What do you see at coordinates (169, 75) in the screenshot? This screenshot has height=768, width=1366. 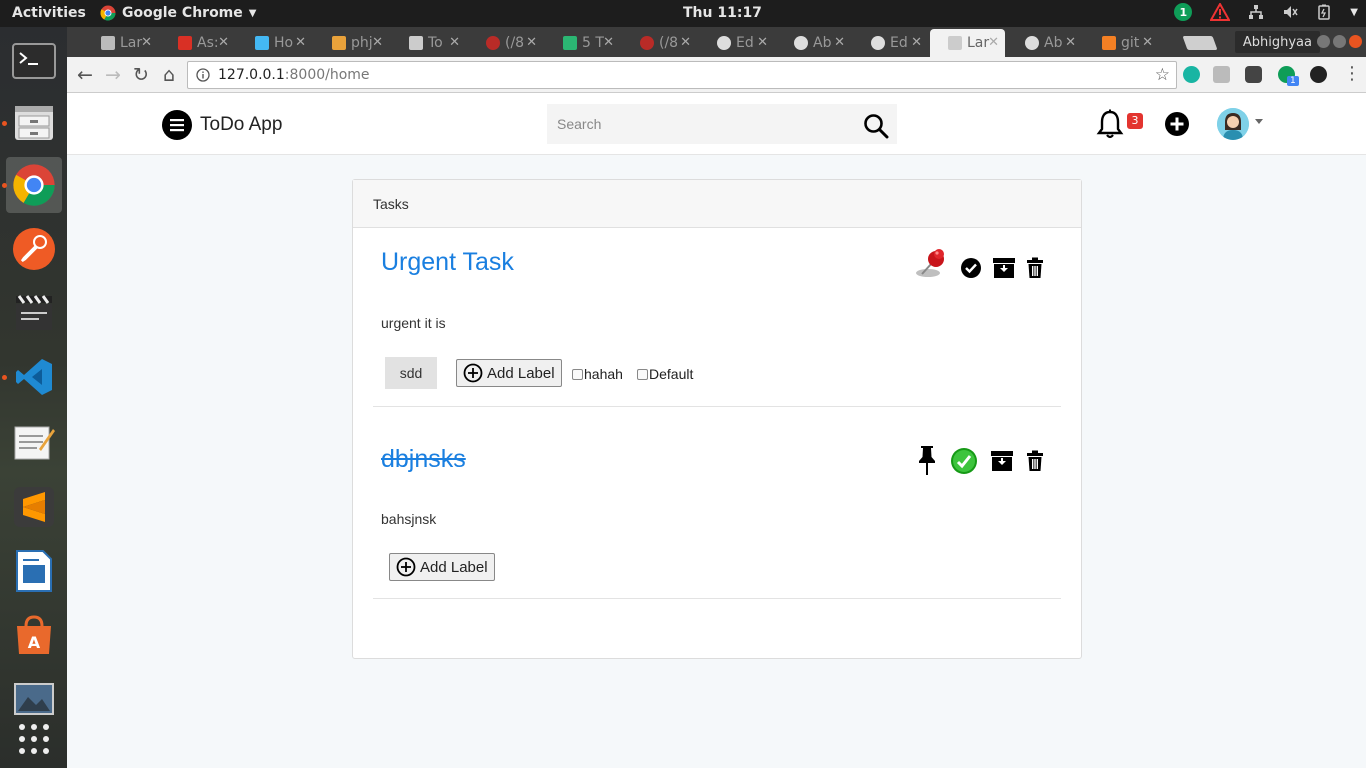 I see `home-button: ⌂` at bounding box center [169, 75].